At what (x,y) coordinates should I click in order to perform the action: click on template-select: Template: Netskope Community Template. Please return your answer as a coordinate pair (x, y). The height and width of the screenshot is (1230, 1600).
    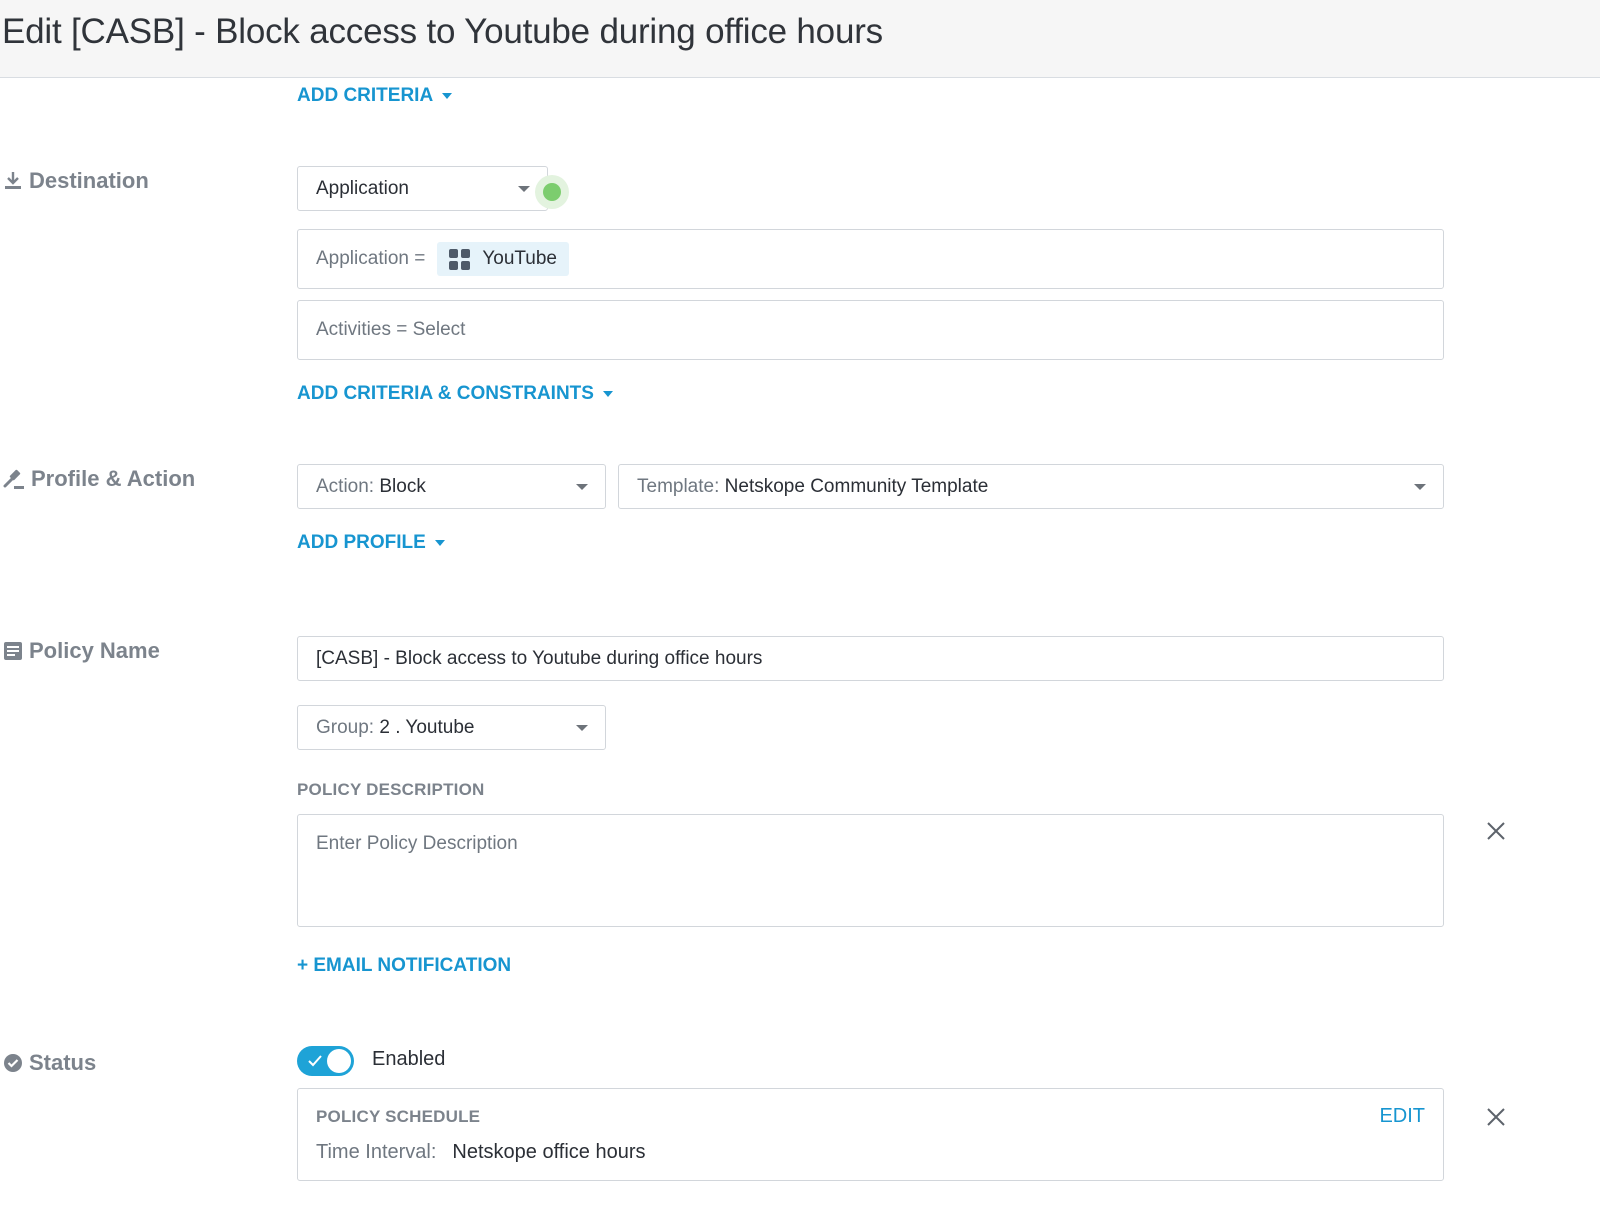
    Looking at the image, I should click on (1031, 486).